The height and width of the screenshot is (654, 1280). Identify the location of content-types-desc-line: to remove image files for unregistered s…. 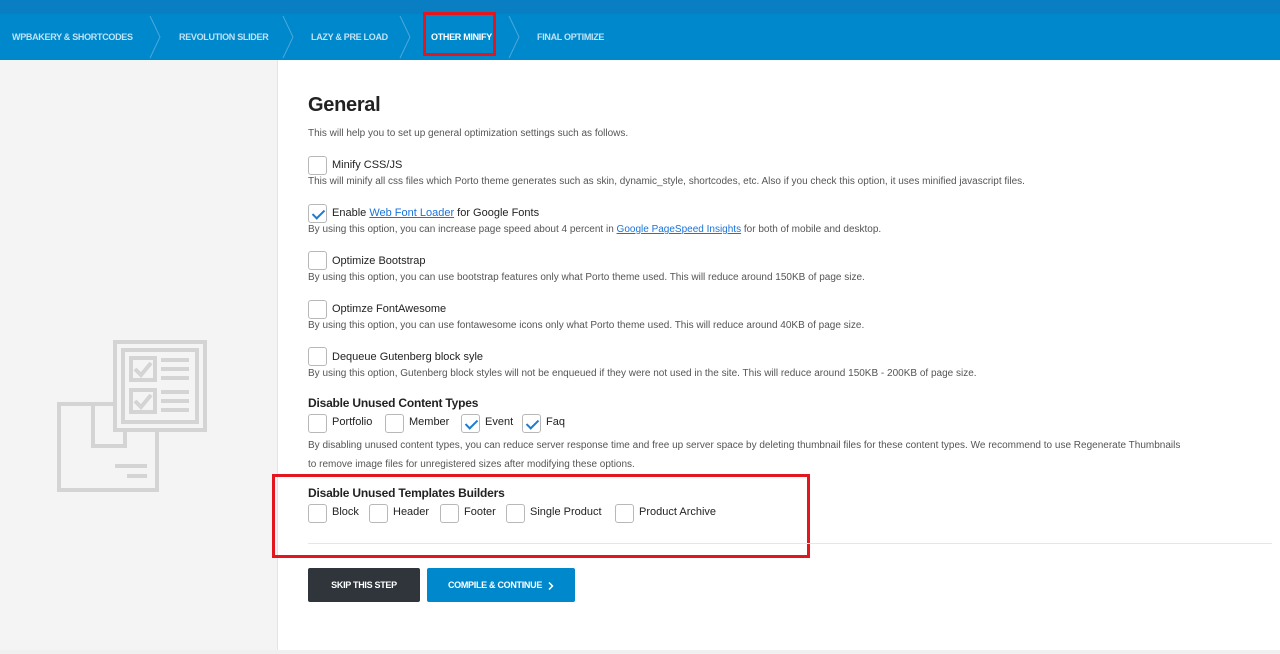
(471, 464).